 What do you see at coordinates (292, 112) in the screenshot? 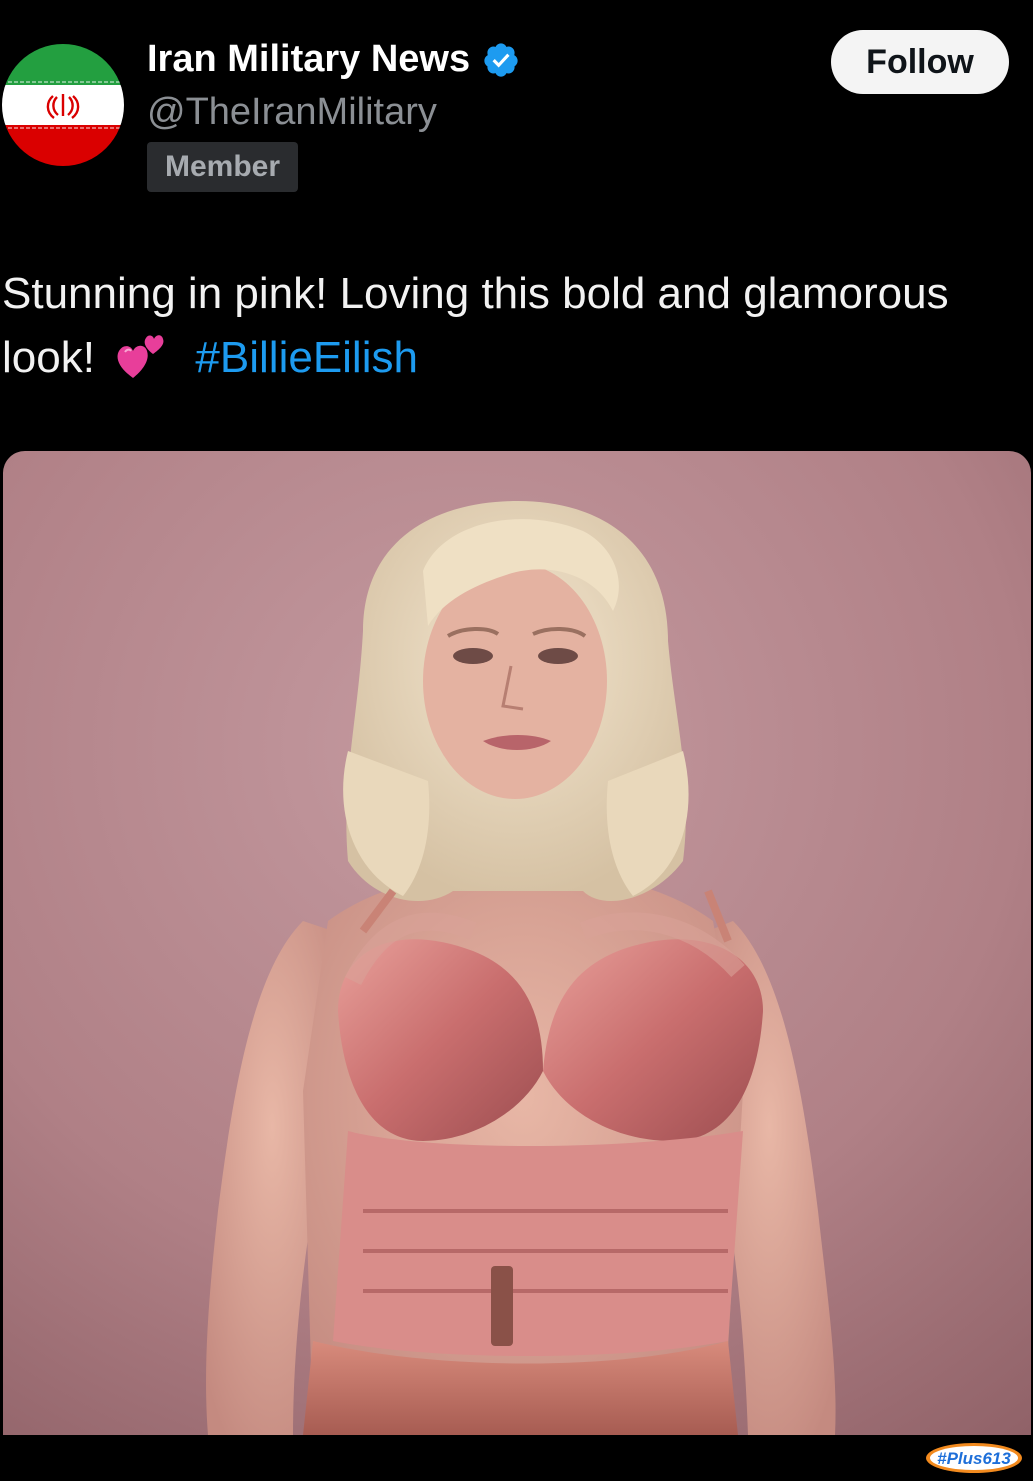
I see `user-handle: @TheIranMilitary` at bounding box center [292, 112].